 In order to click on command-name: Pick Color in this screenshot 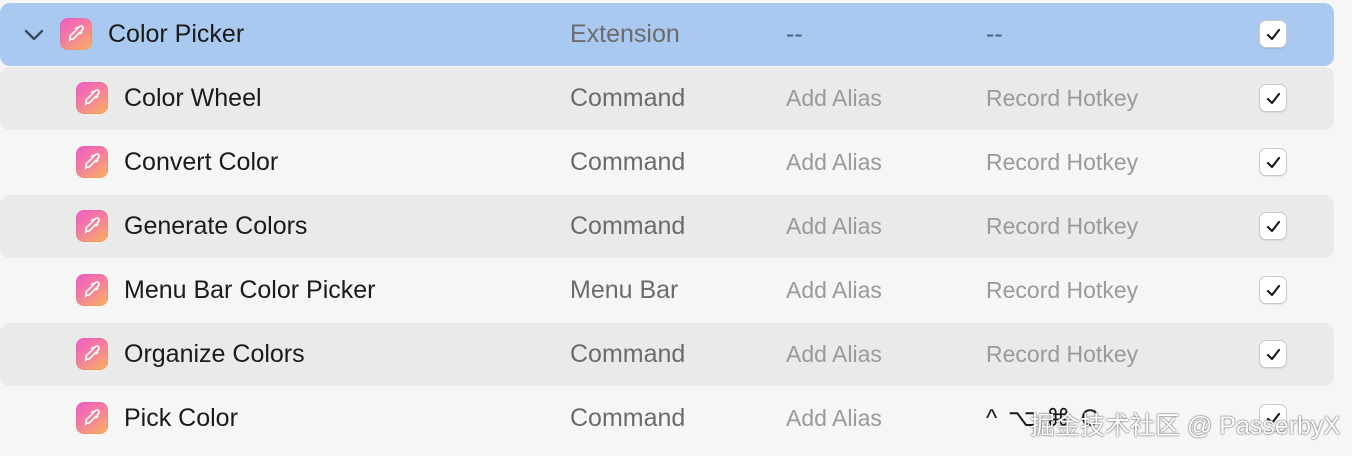, I will do `click(181, 418)`.